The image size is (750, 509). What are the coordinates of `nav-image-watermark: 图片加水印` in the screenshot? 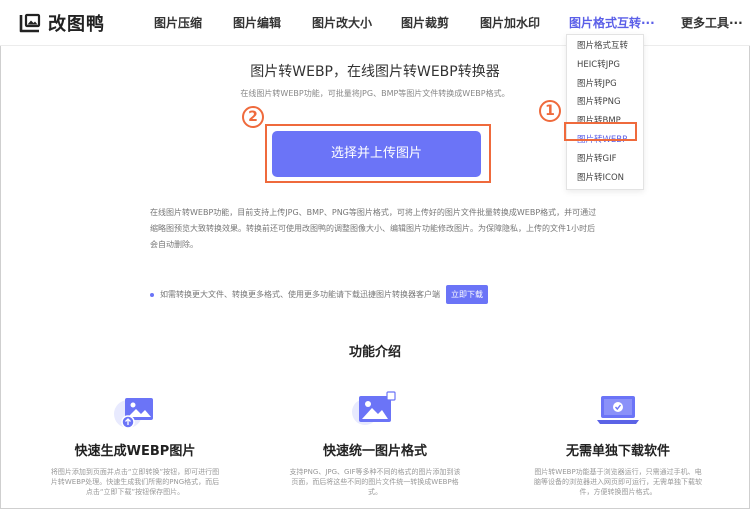 It's located at (510, 22).